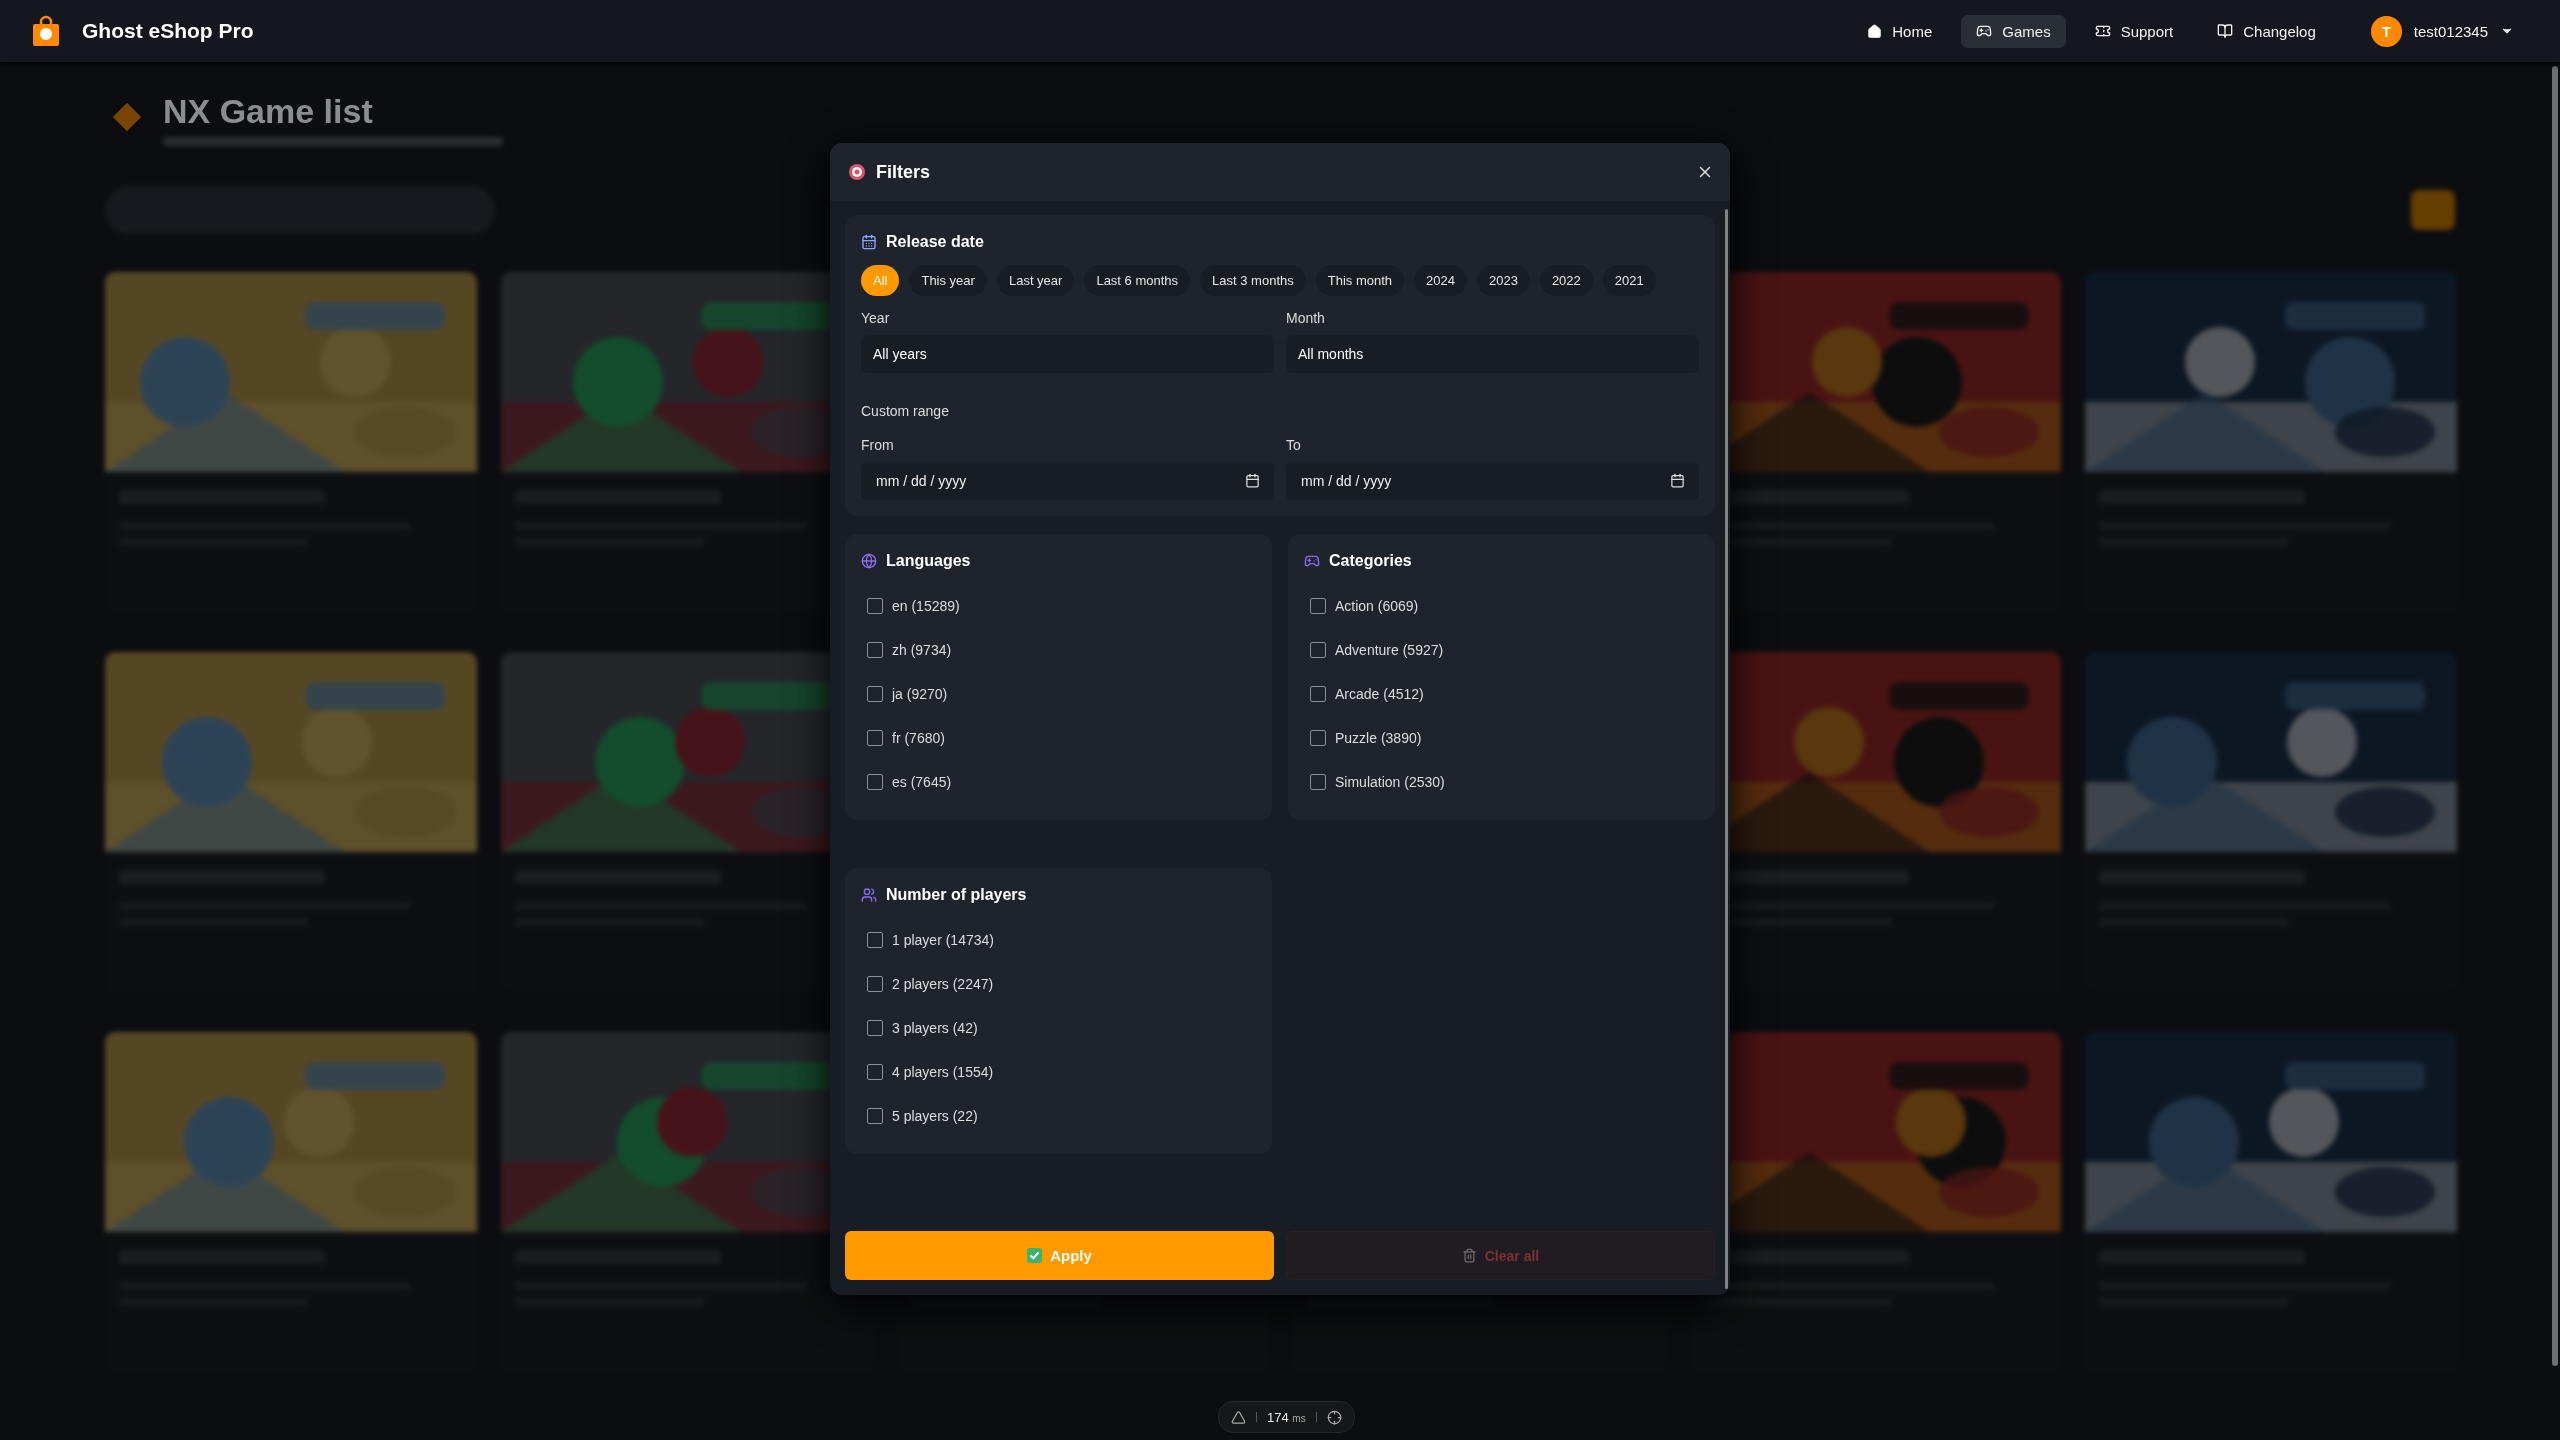 Image resolution: width=2560 pixels, height=1440 pixels. I want to click on checkbox-label: 2 players (2247), so click(943, 984).